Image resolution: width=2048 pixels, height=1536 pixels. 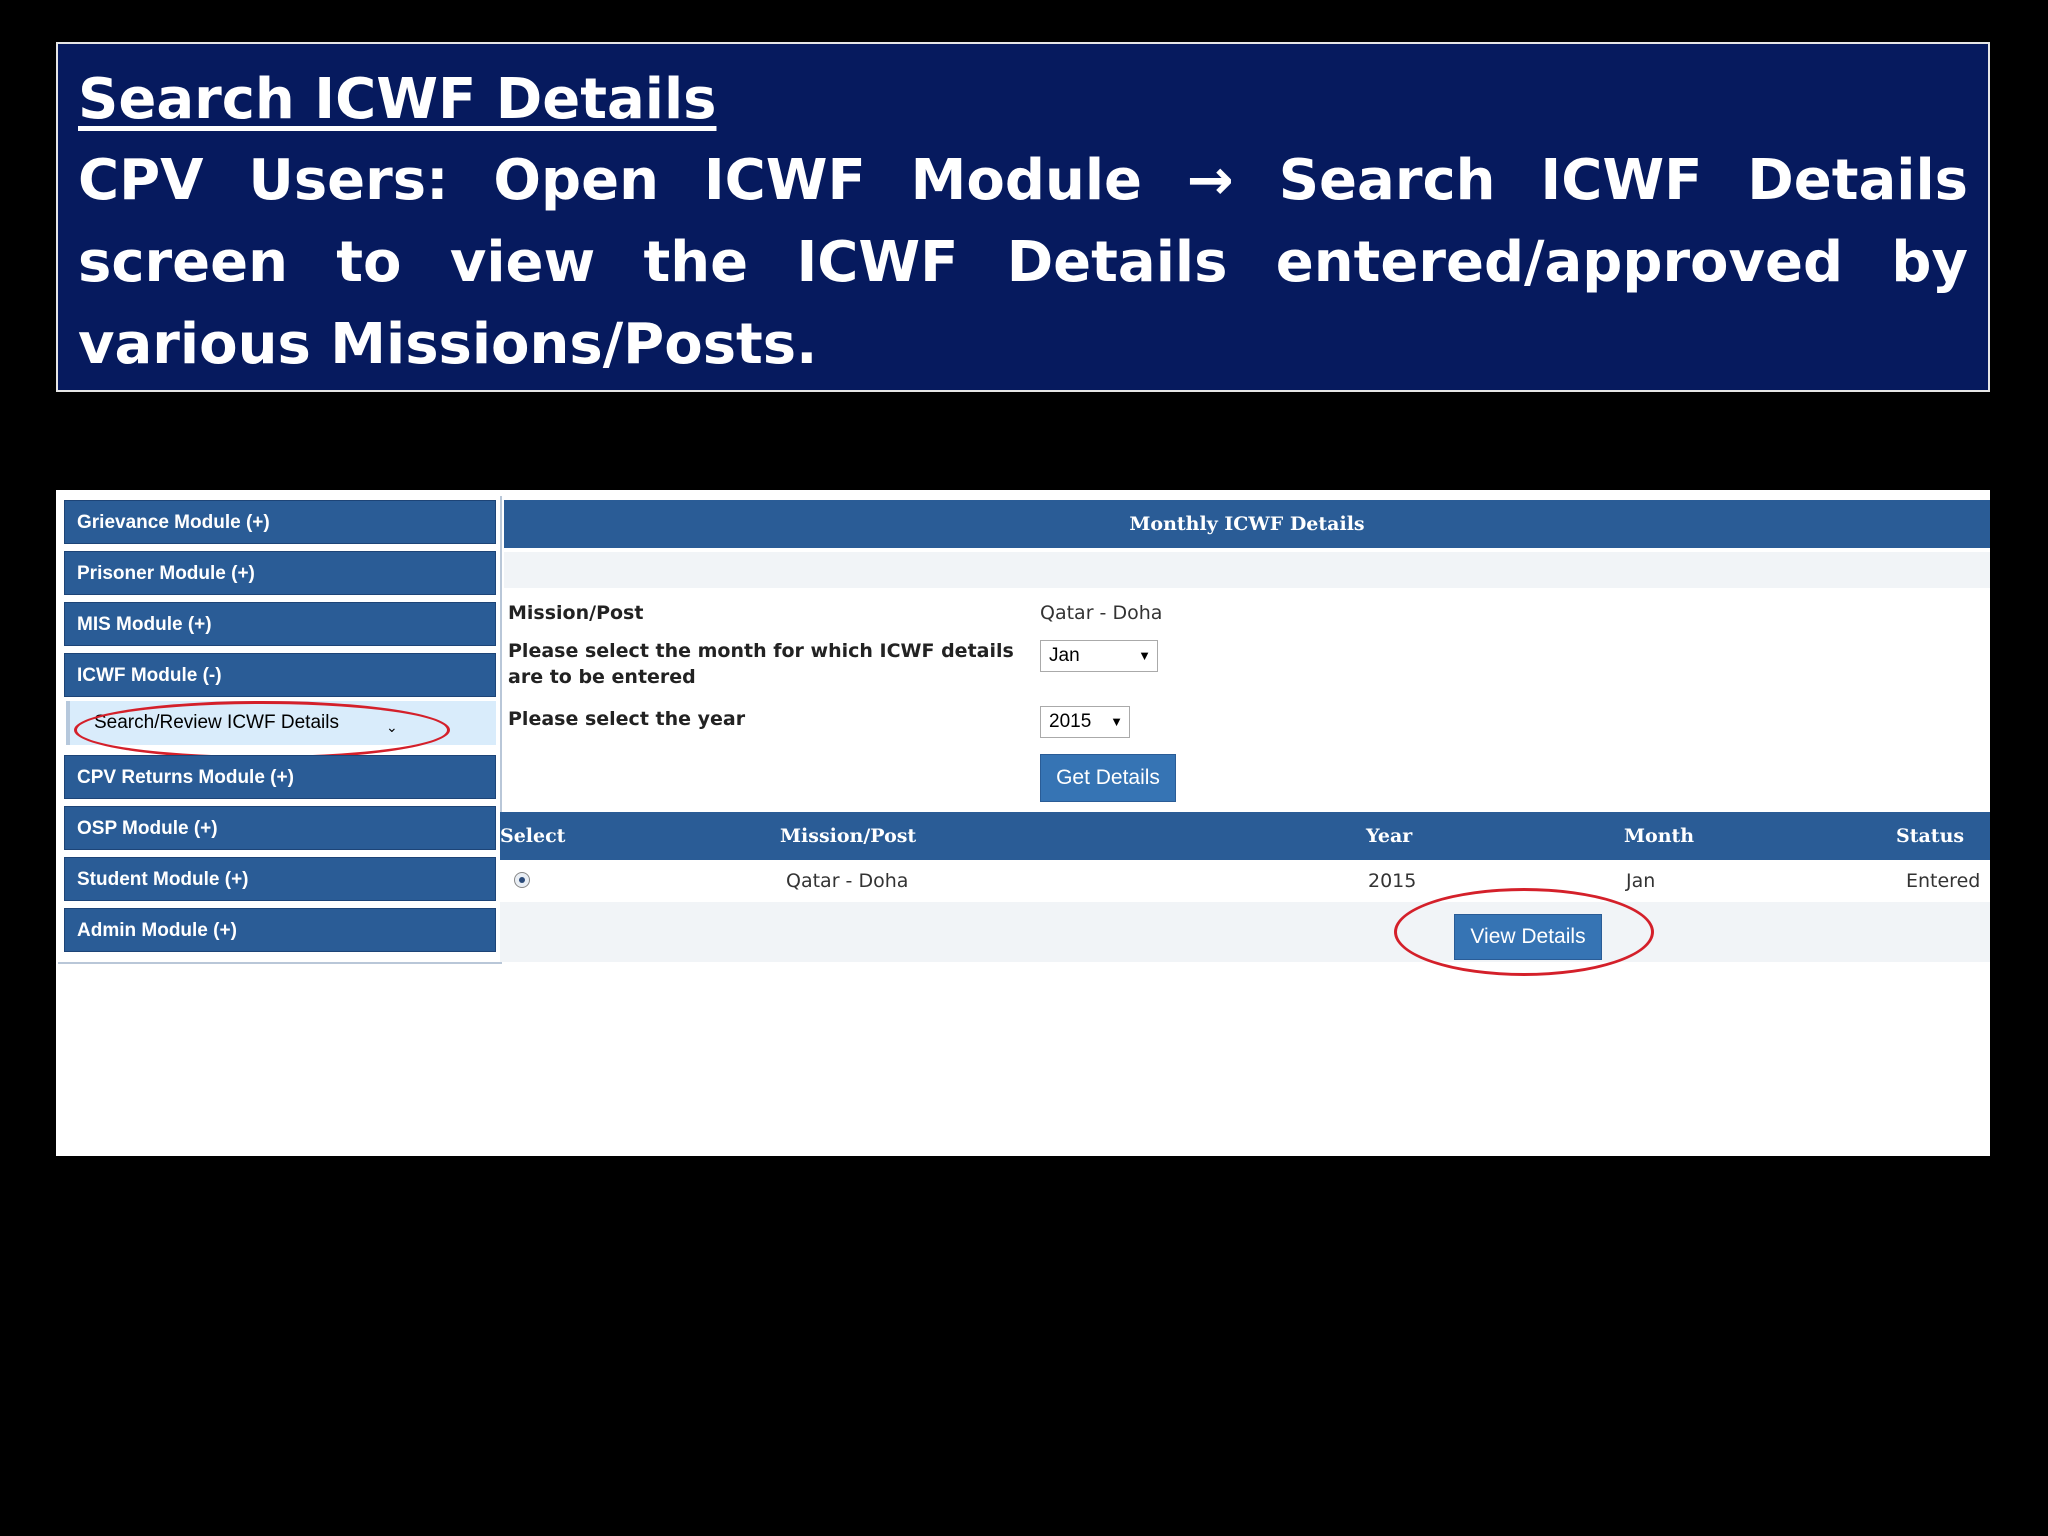 I want to click on header-spacer, so click(x=1247, y=570).